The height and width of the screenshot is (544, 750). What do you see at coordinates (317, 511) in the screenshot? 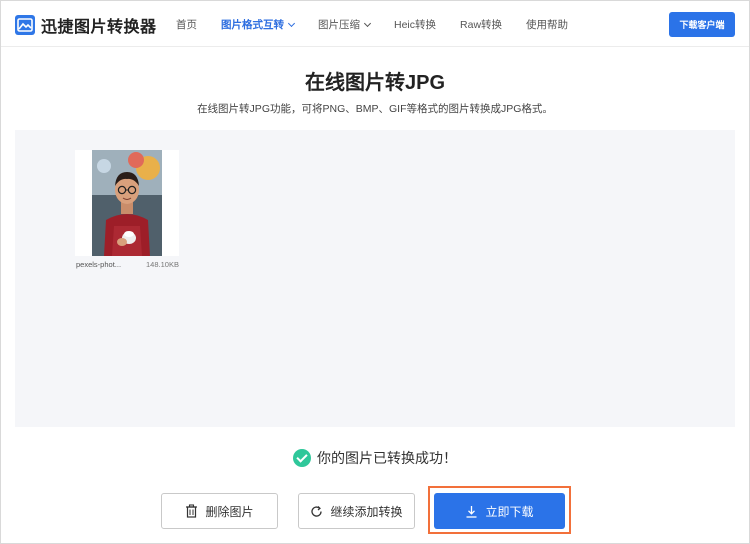
I see `refresh-icon` at bounding box center [317, 511].